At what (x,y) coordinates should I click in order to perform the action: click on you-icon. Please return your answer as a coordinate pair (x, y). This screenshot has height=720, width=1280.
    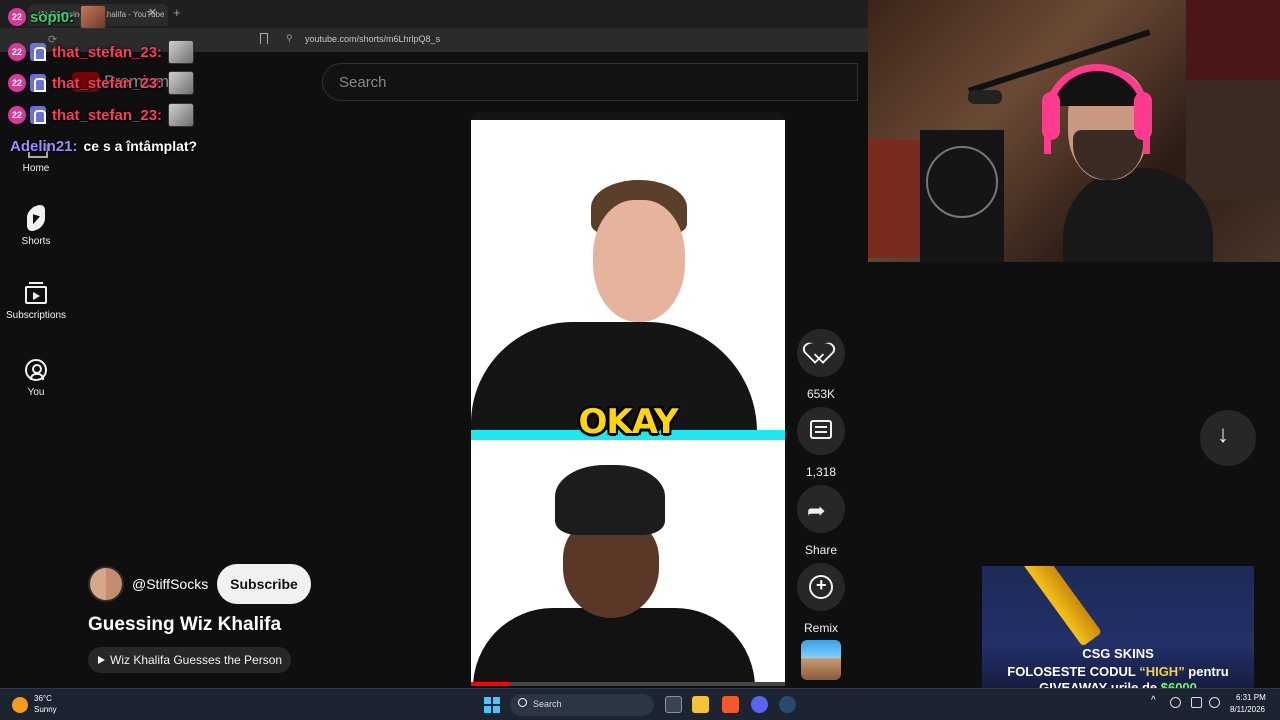
    Looking at the image, I should click on (36, 370).